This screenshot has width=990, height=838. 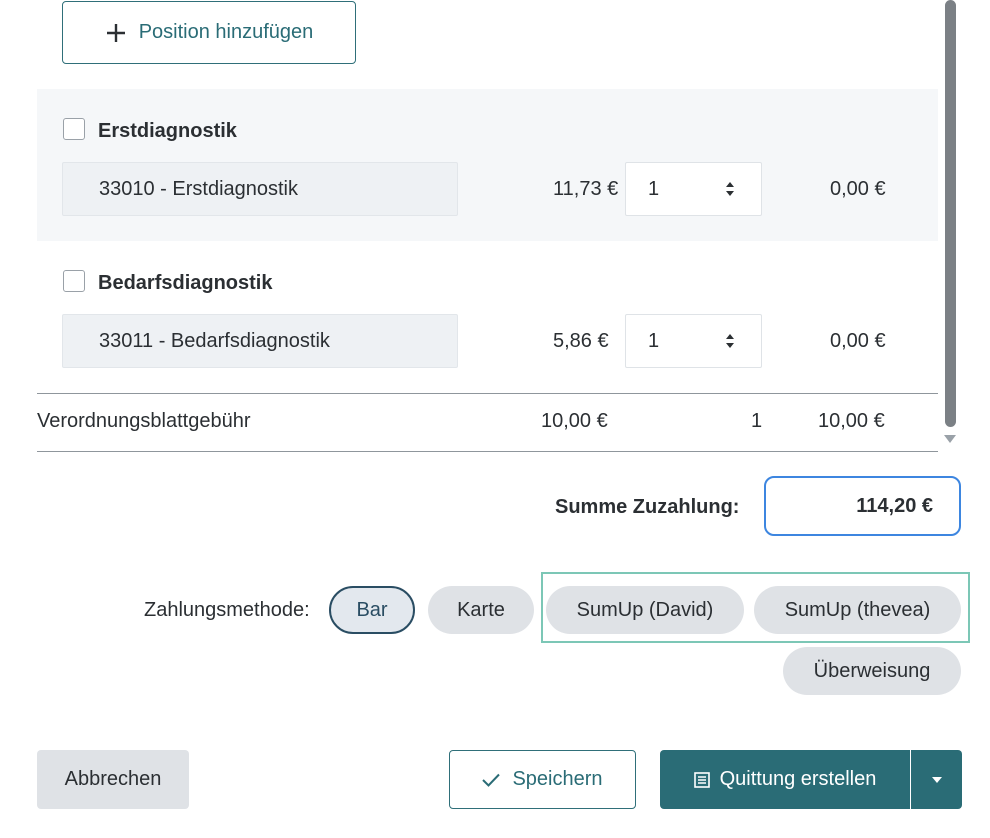 I want to click on position-title: Bedarfsdiagnostik, so click(x=185, y=283).